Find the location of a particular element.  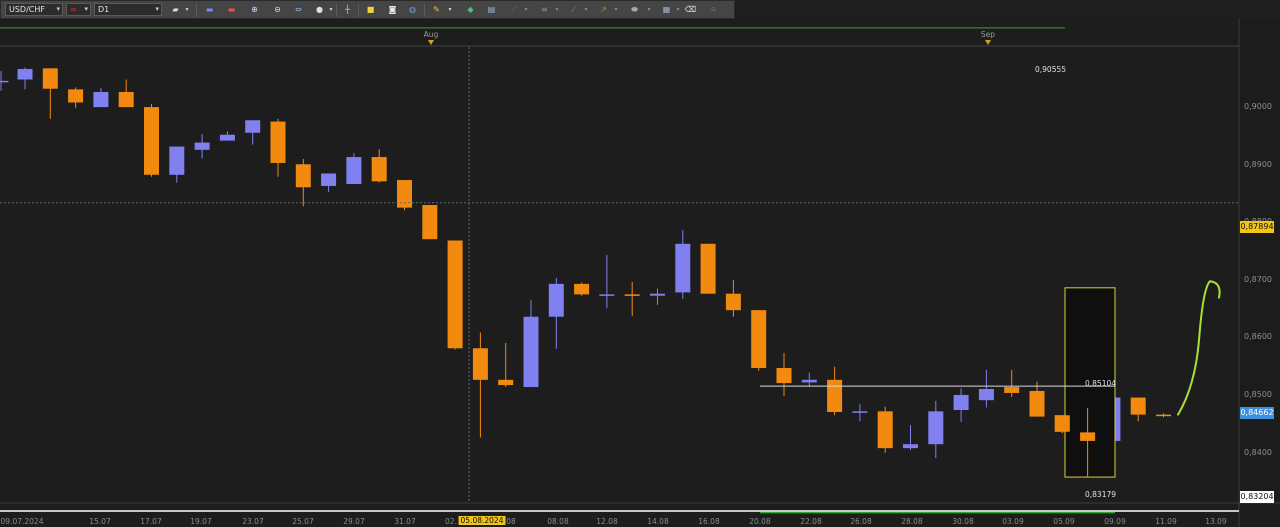

date-tick: 23.07 is located at coordinates (253, 521).